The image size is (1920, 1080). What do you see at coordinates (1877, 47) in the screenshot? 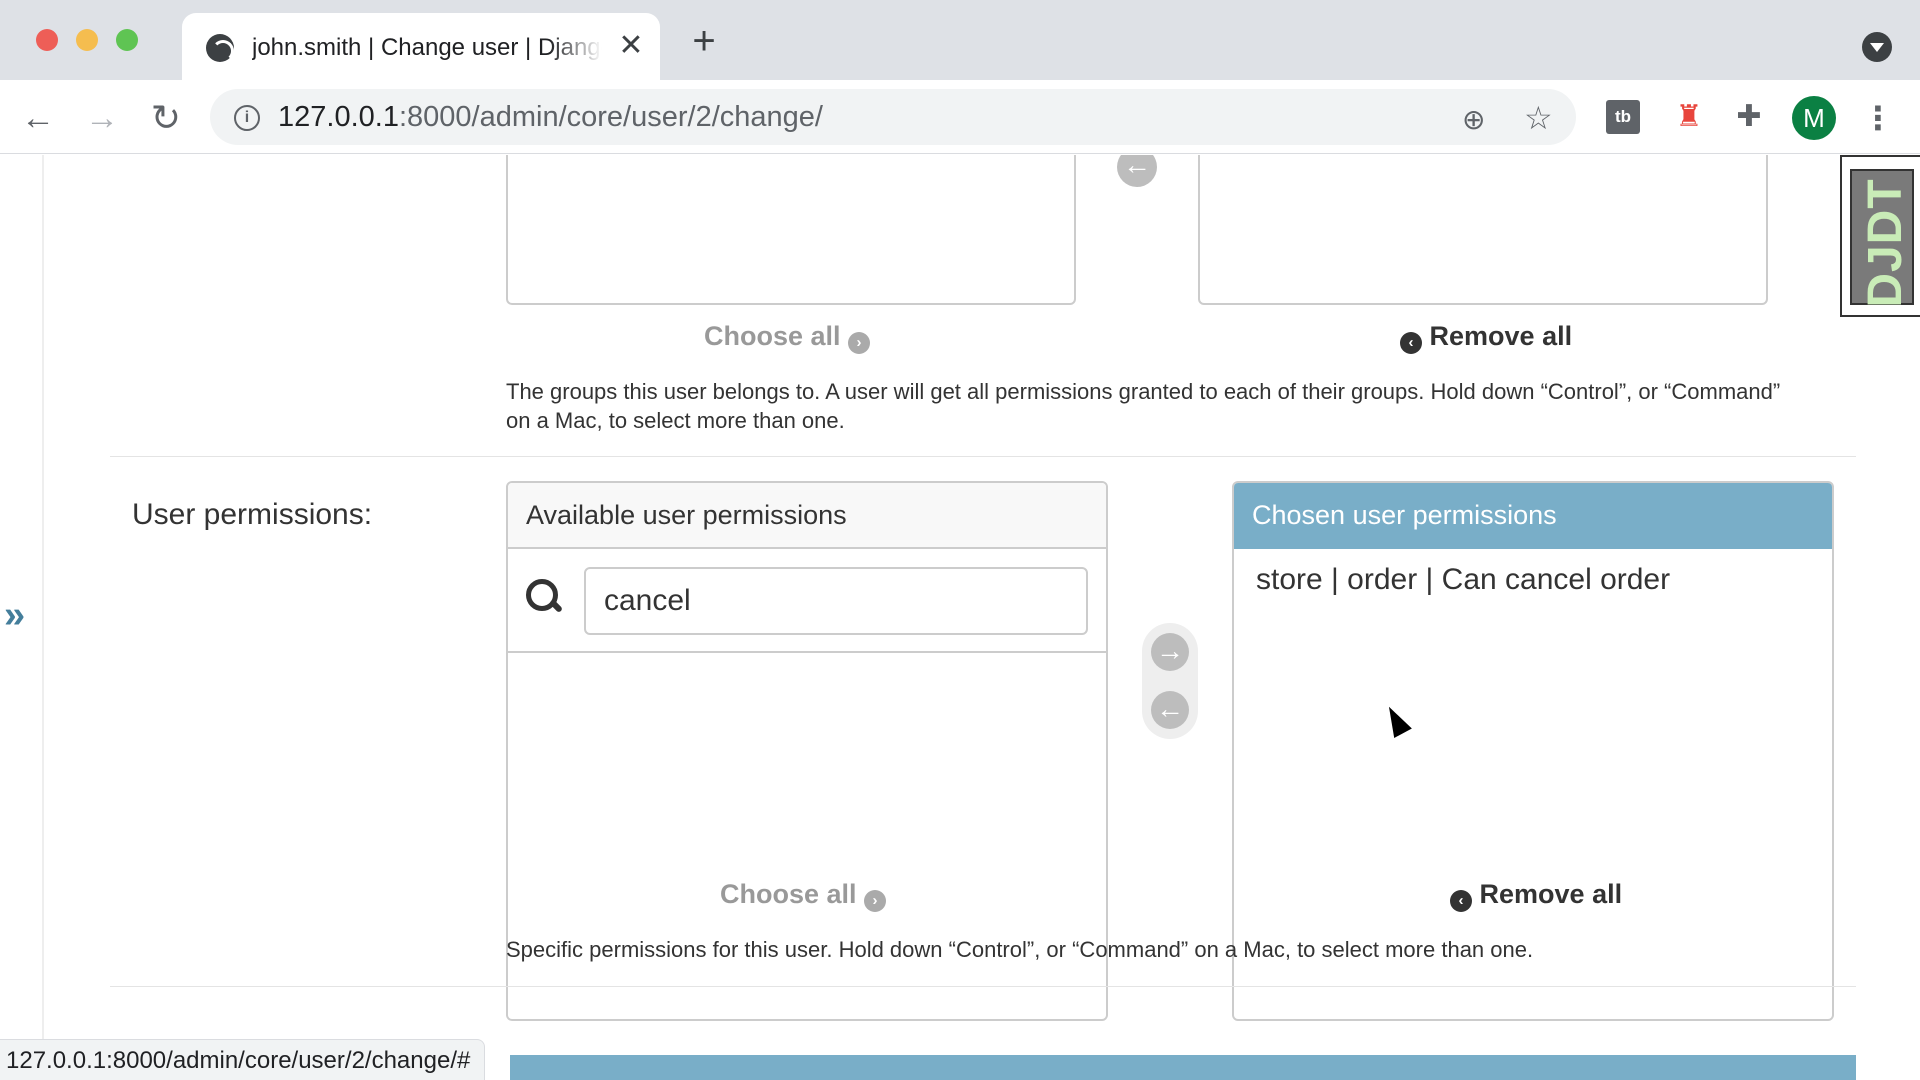
I see `tab-search-icon` at bounding box center [1877, 47].